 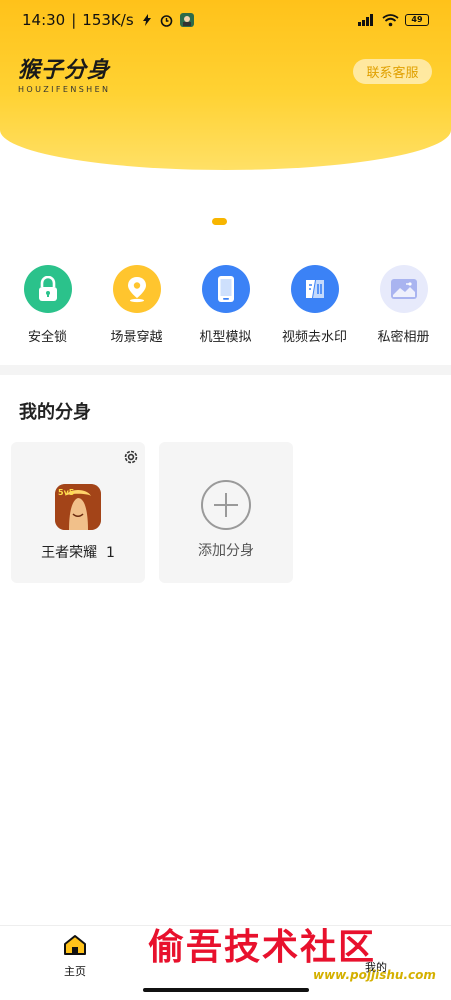 I want to click on nav-home: 主页, so click(x=75, y=956).